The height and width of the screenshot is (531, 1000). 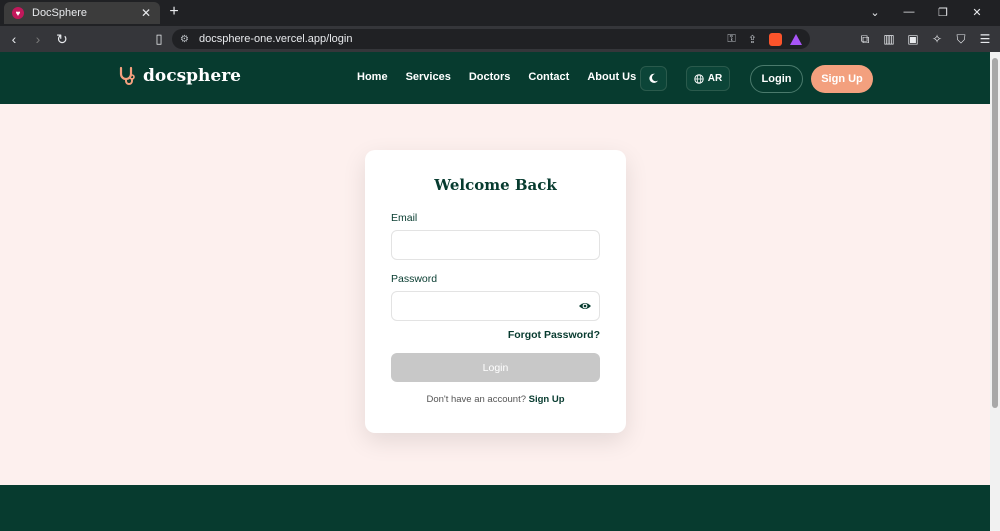 I want to click on address-bar: ⚙ docsphere-one.vercel.app/login ⚿ ⇪, so click(x=491, y=39).